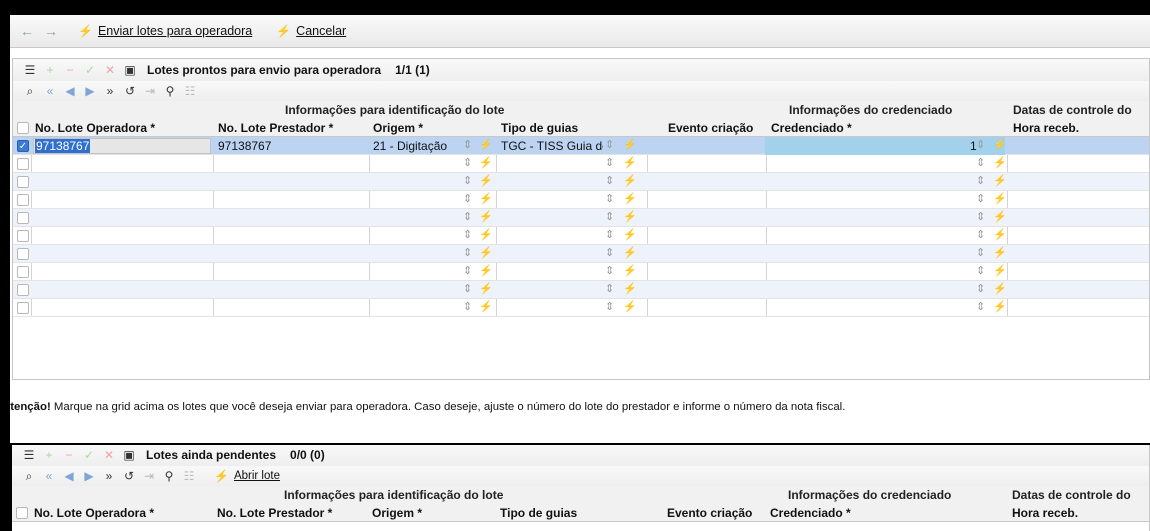 This screenshot has width=1150, height=531. Describe the element at coordinates (170, 91) in the screenshot. I see `key-icon: ⚲` at that location.